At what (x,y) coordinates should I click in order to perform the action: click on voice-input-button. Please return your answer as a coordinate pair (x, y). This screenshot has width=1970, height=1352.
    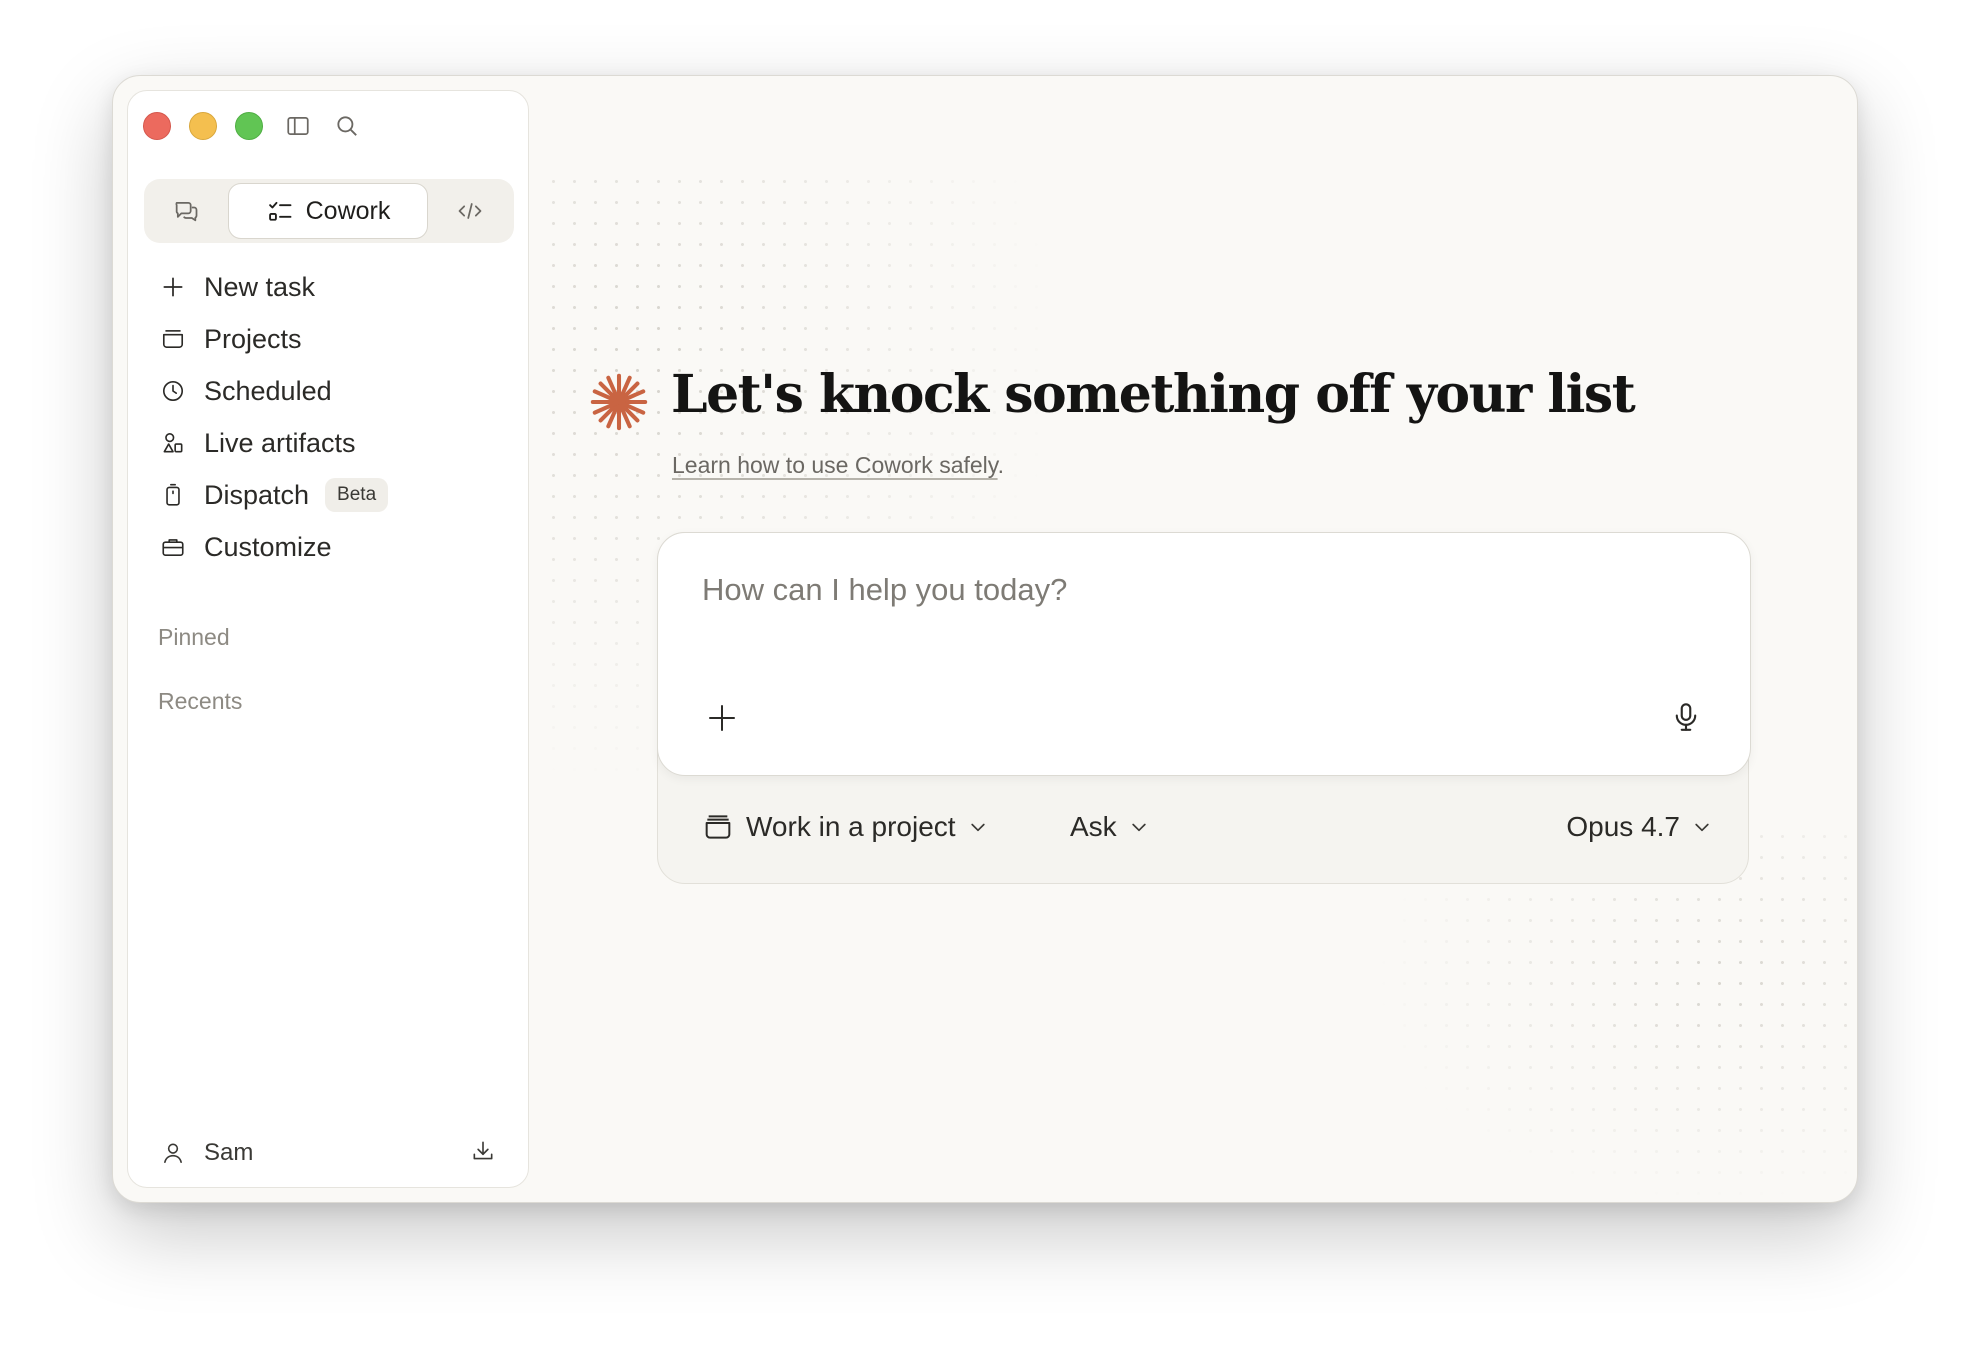
    Looking at the image, I should click on (1686, 717).